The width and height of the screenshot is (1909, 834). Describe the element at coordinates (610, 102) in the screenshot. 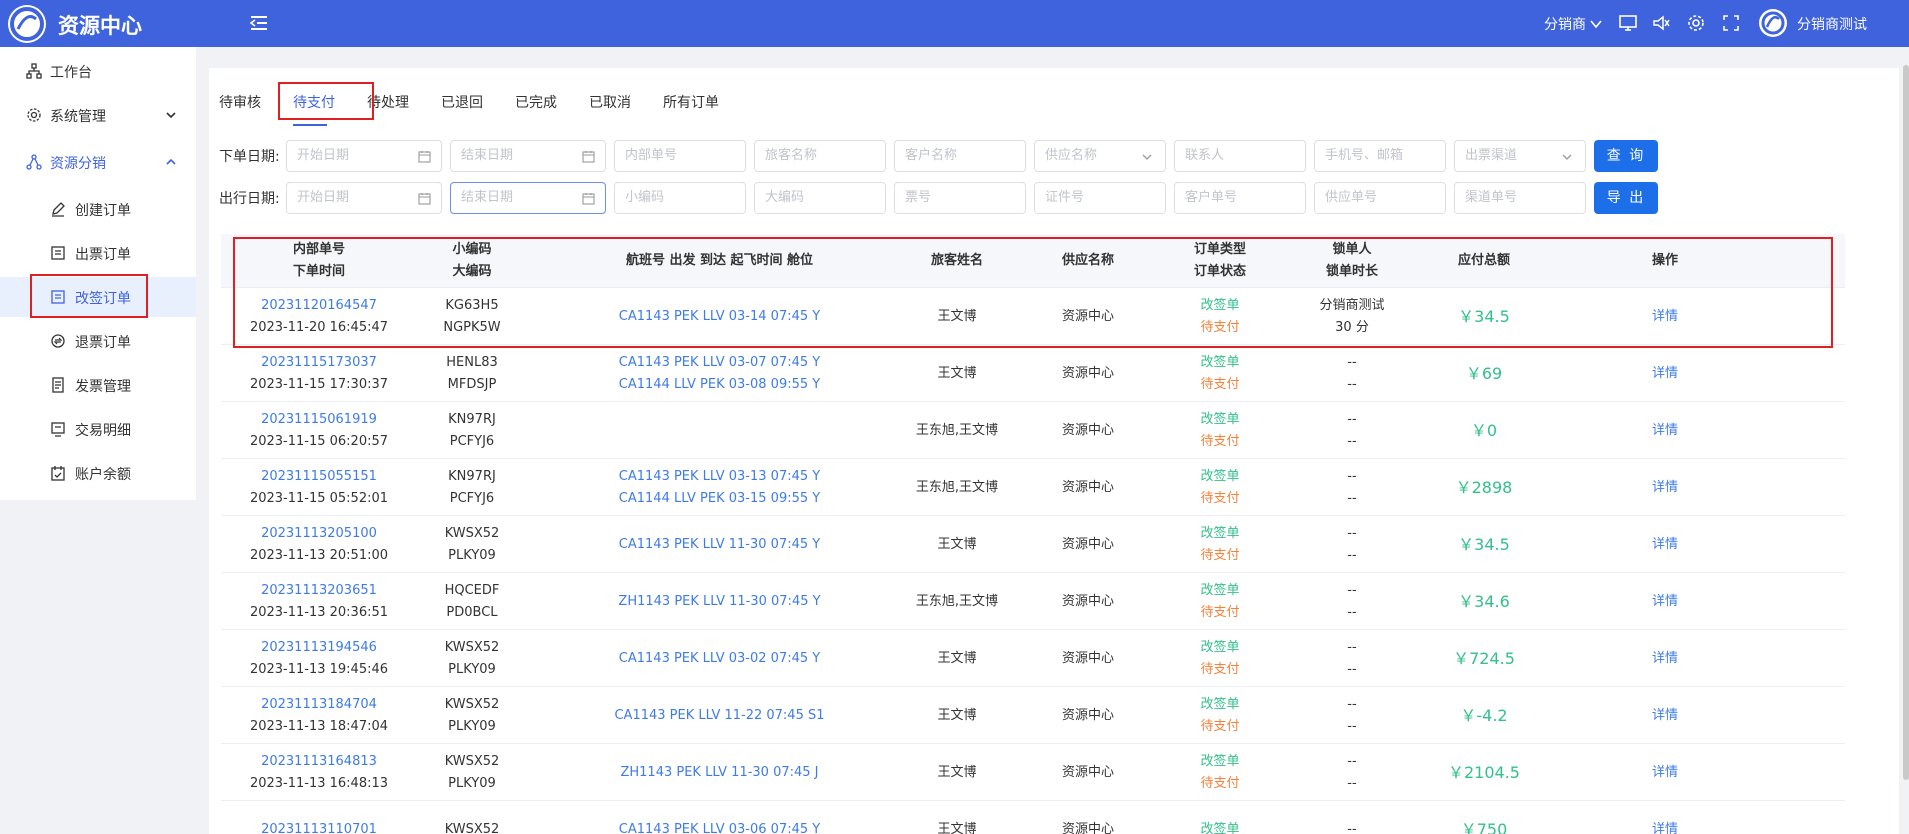

I see `tab-cancelled: 已取消` at that location.